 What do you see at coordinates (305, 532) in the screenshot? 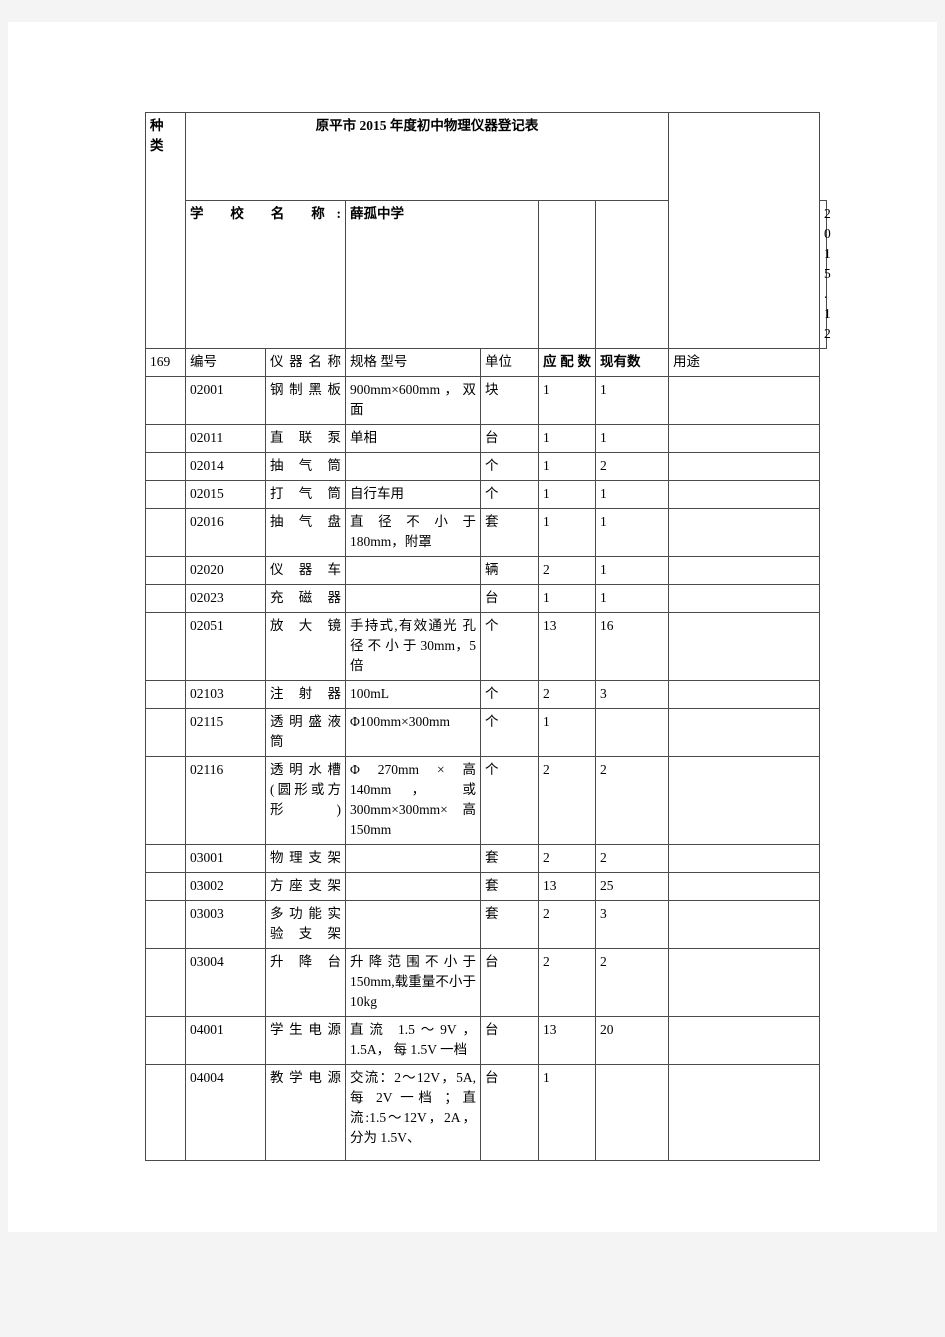
I see `cell-name: 抽气盘` at bounding box center [305, 532].